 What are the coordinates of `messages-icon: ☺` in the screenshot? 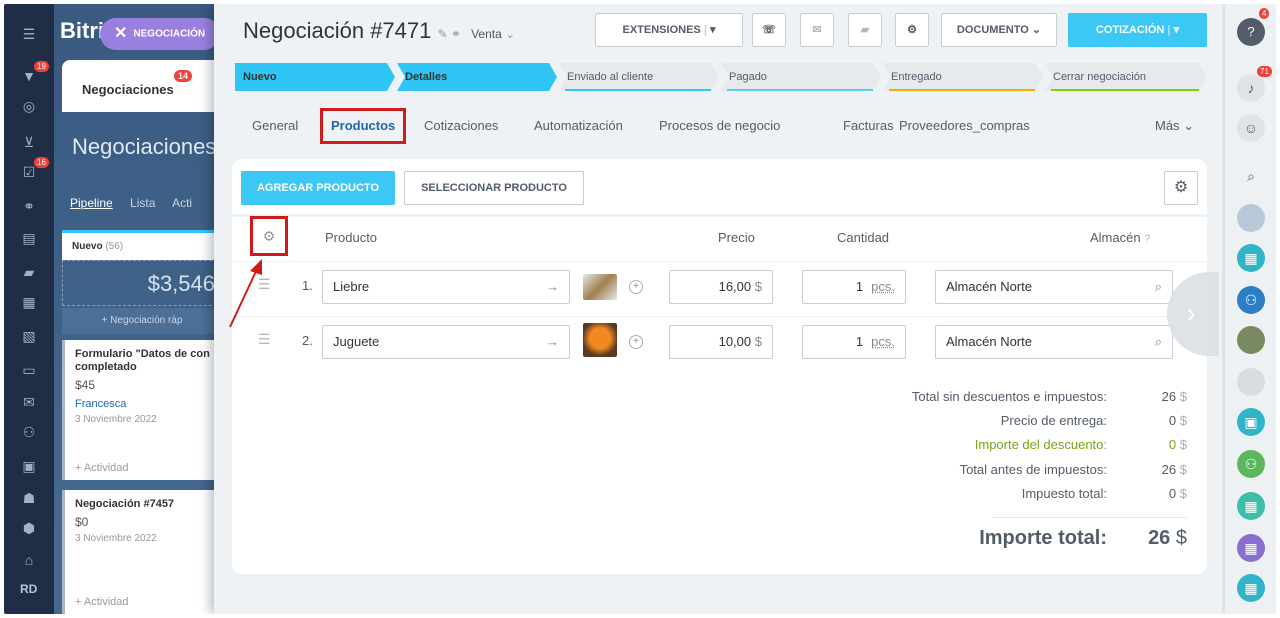 It's located at (1251, 128).